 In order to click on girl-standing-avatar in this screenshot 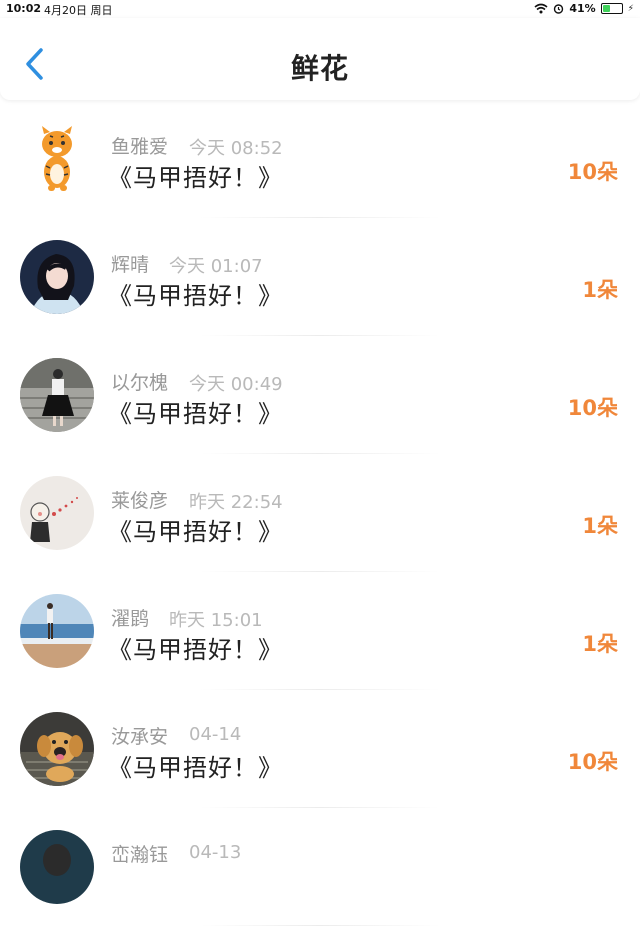, I will do `click(57, 395)`.